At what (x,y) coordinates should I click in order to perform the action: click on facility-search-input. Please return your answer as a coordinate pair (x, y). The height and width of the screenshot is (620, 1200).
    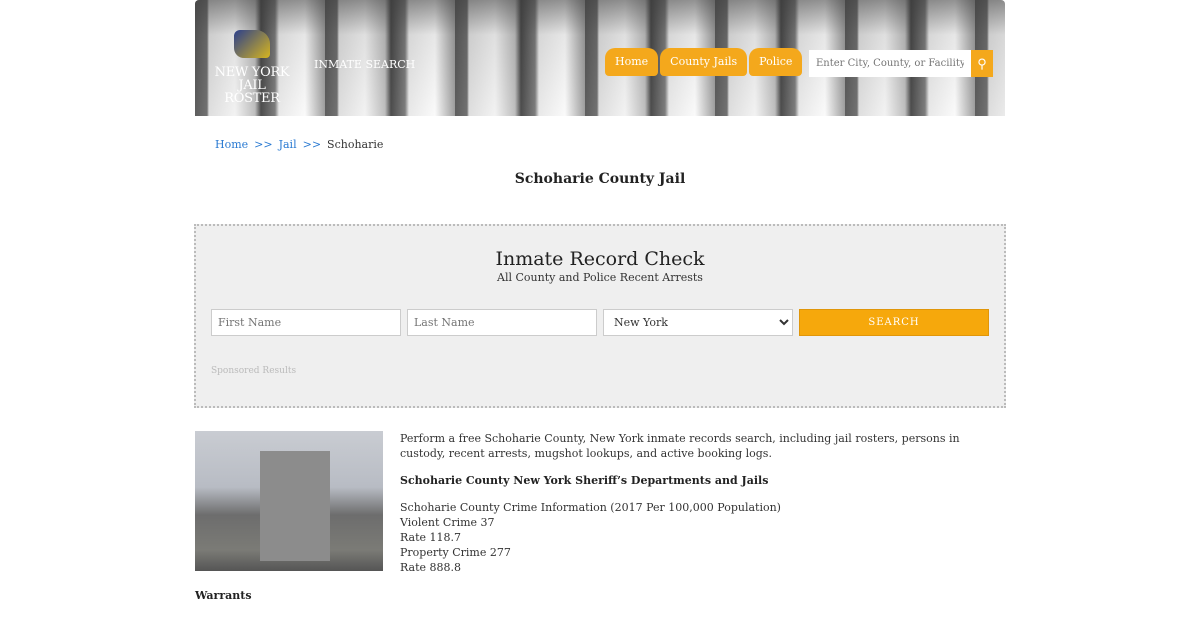
    Looking at the image, I should click on (890, 63).